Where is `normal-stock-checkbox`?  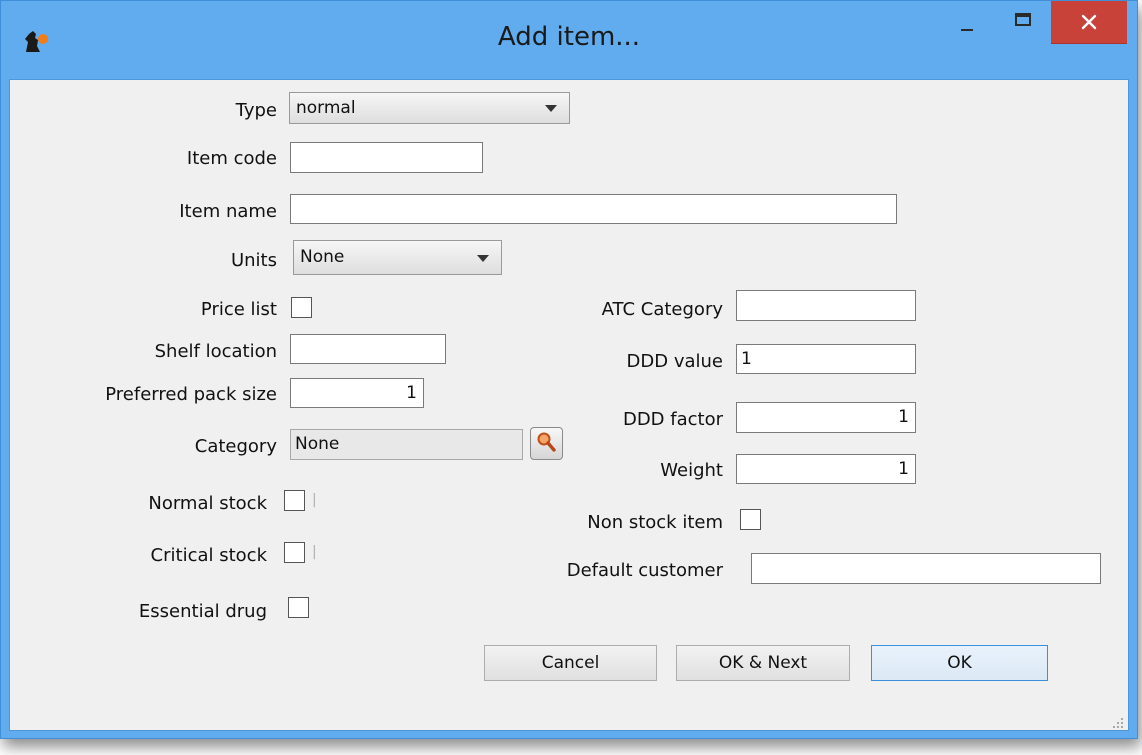
normal-stock-checkbox is located at coordinates (294, 500).